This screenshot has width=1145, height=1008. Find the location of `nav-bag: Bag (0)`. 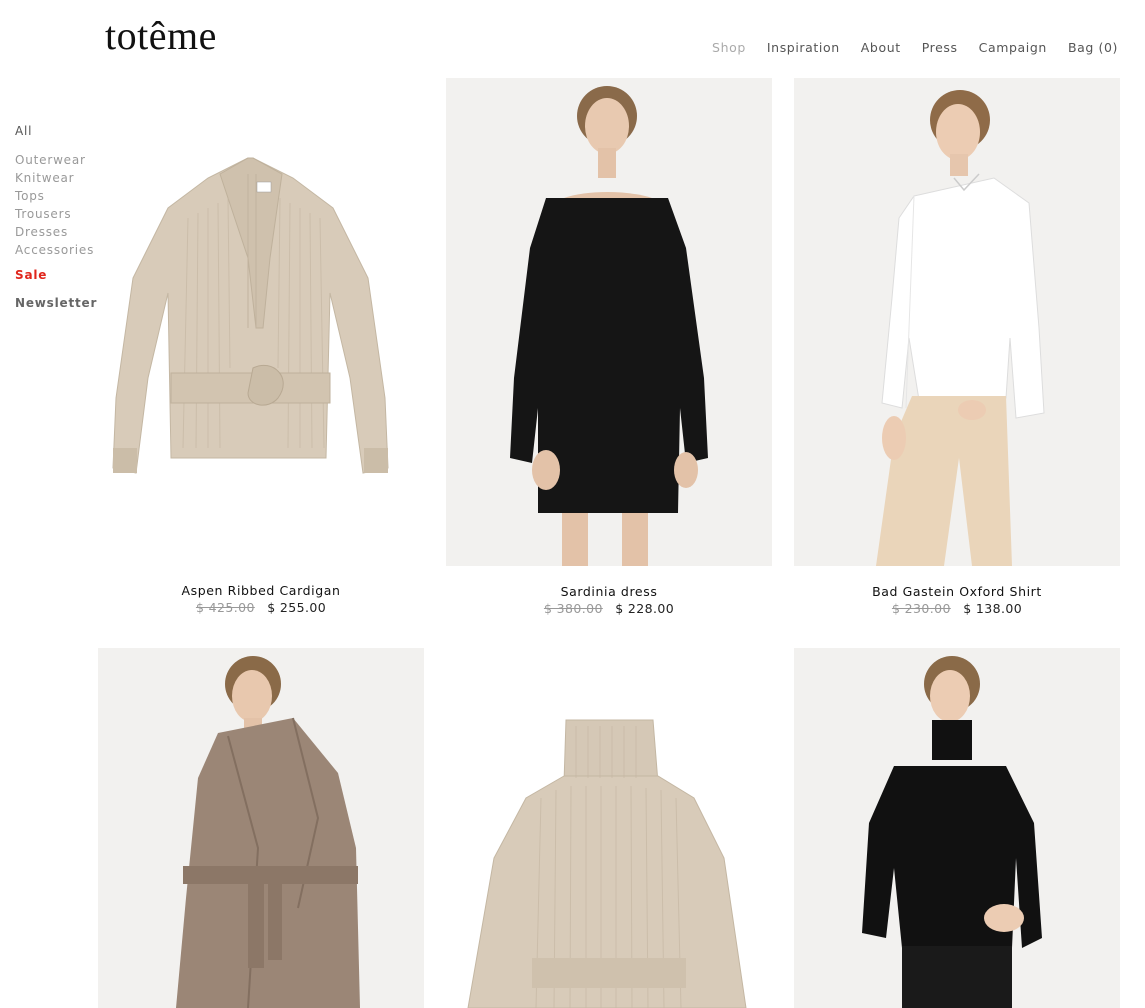

nav-bag: Bag (0) is located at coordinates (1093, 47).